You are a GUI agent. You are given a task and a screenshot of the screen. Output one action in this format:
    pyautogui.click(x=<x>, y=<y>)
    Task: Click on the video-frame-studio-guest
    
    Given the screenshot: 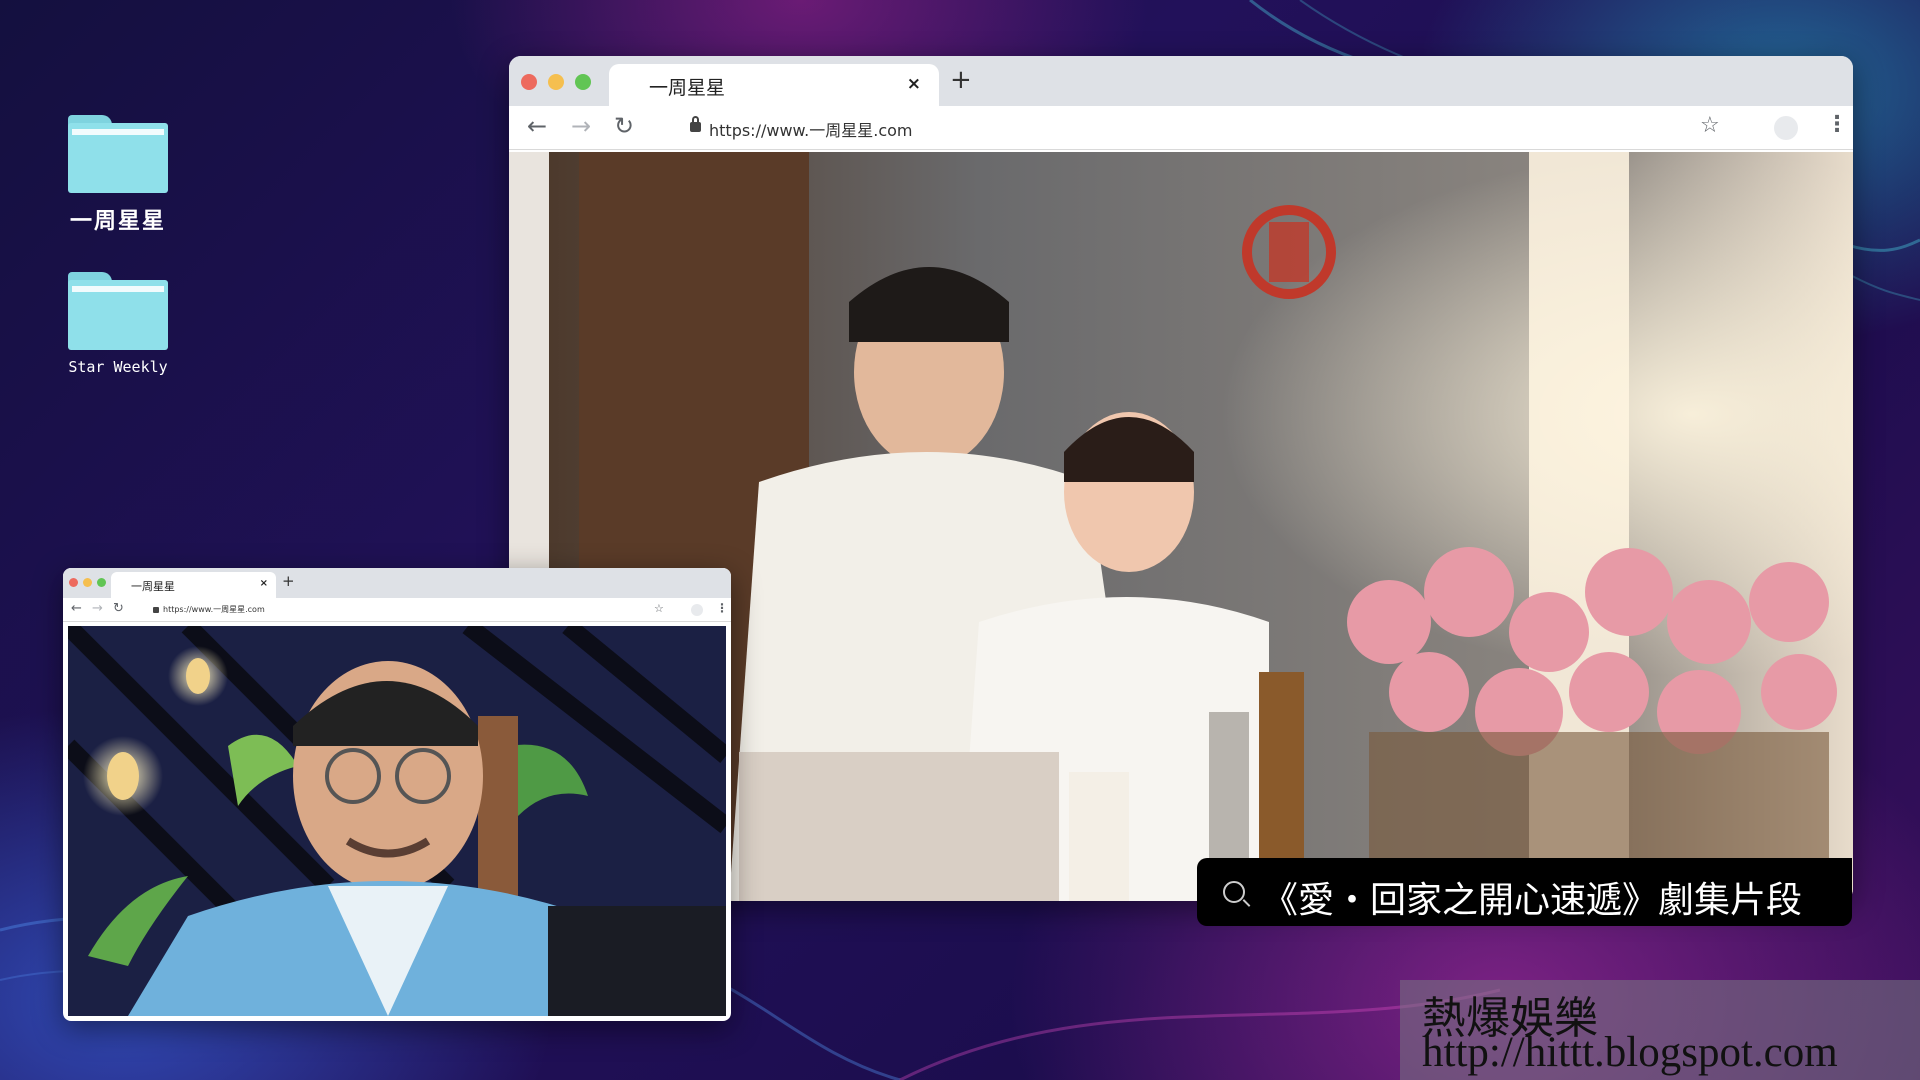 What is the action you would take?
    pyautogui.click(x=397, y=821)
    